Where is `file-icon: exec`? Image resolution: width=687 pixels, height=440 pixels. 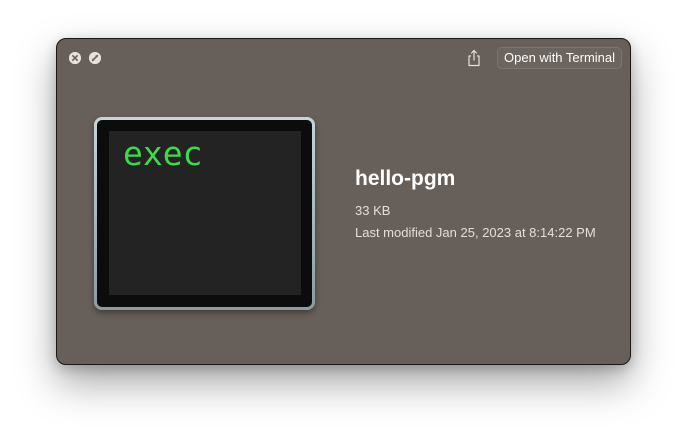 file-icon: exec is located at coordinates (204, 213).